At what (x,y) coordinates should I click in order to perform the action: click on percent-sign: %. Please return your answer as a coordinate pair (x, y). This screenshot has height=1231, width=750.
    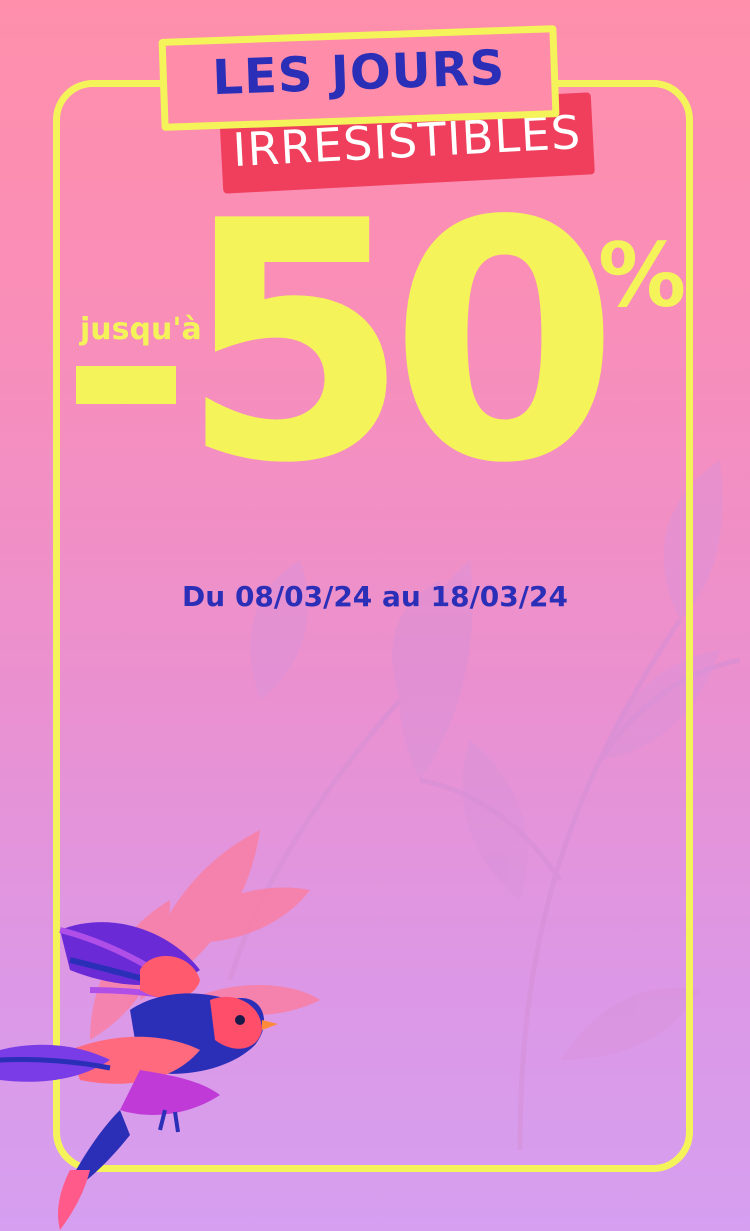
    Looking at the image, I should click on (642, 275).